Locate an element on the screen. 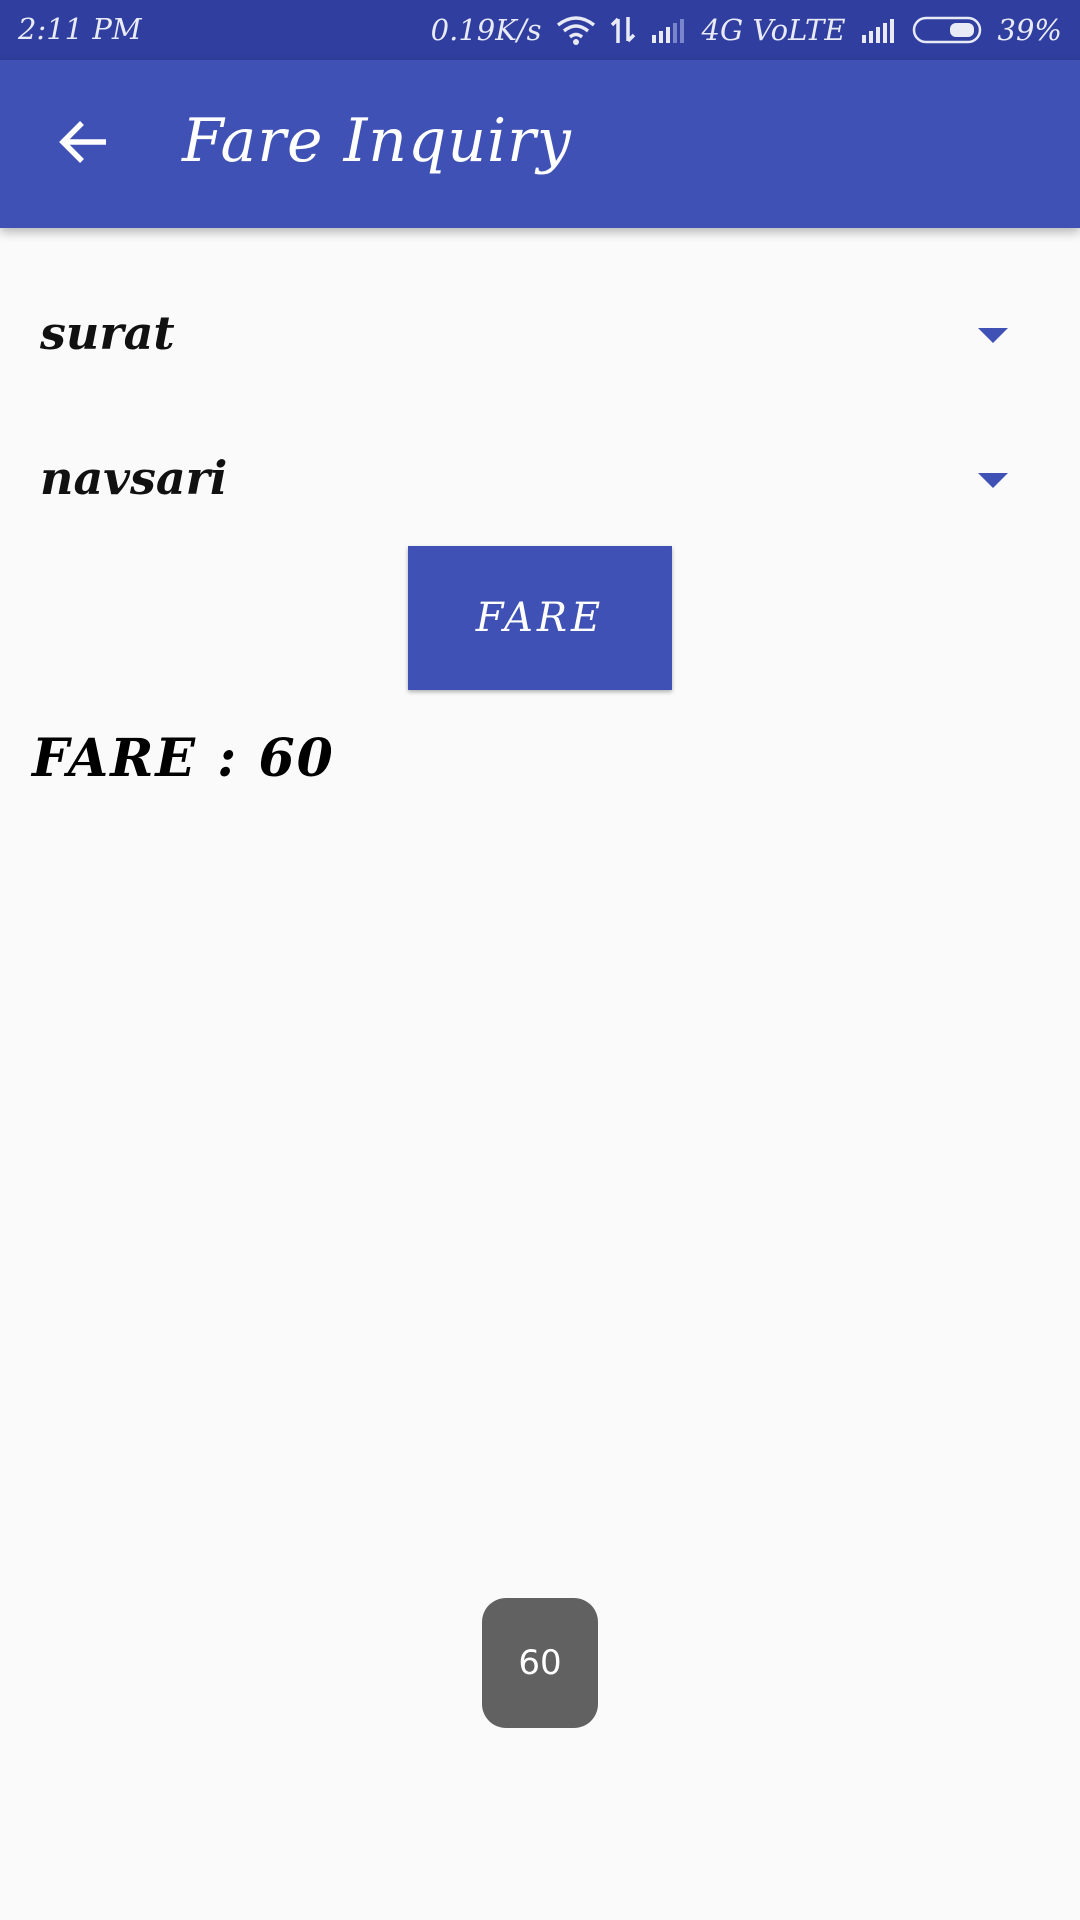  status-indicators: 0.19K/s 4G VoLTE 39% is located at coordinates (746, 30).